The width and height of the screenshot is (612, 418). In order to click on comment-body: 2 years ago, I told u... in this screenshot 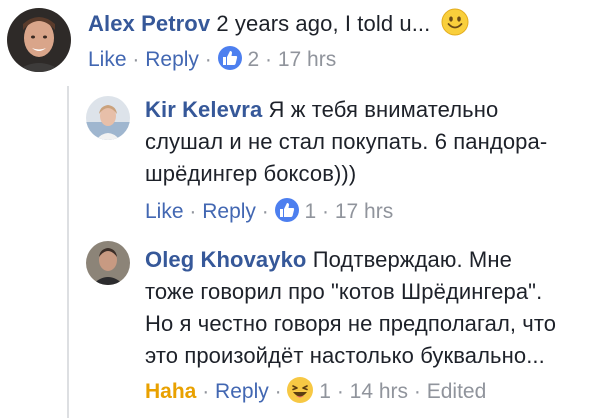, I will do `click(323, 23)`.